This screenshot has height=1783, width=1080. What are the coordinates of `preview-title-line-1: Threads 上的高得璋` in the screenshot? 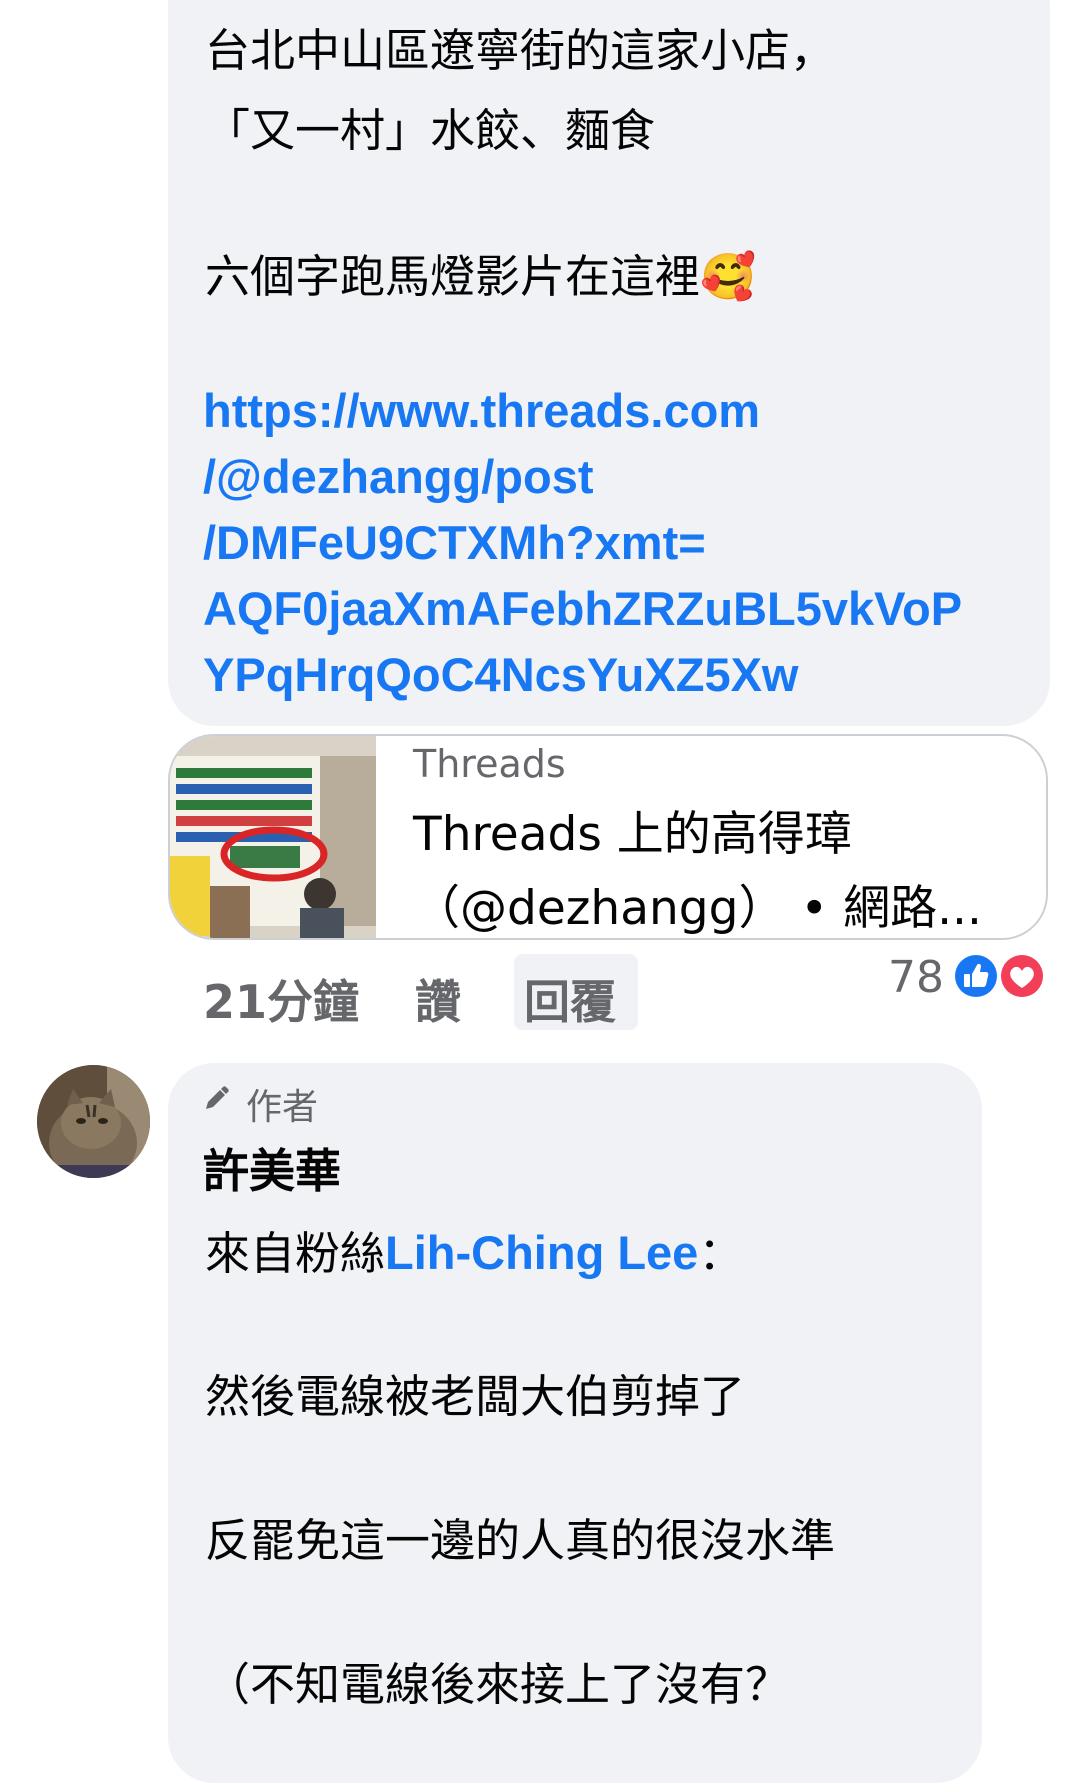 It's located at (632, 834).